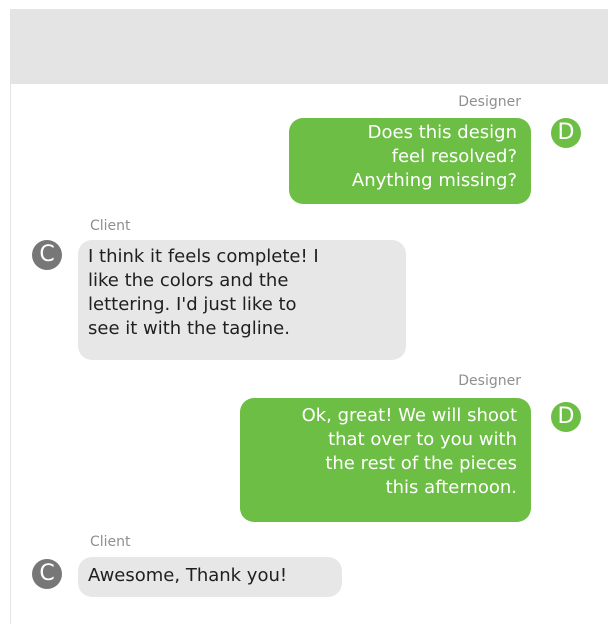 The width and height of the screenshot is (608, 624). Describe the element at coordinates (309, 46) in the screenshot. I see `chat-header` at that location.